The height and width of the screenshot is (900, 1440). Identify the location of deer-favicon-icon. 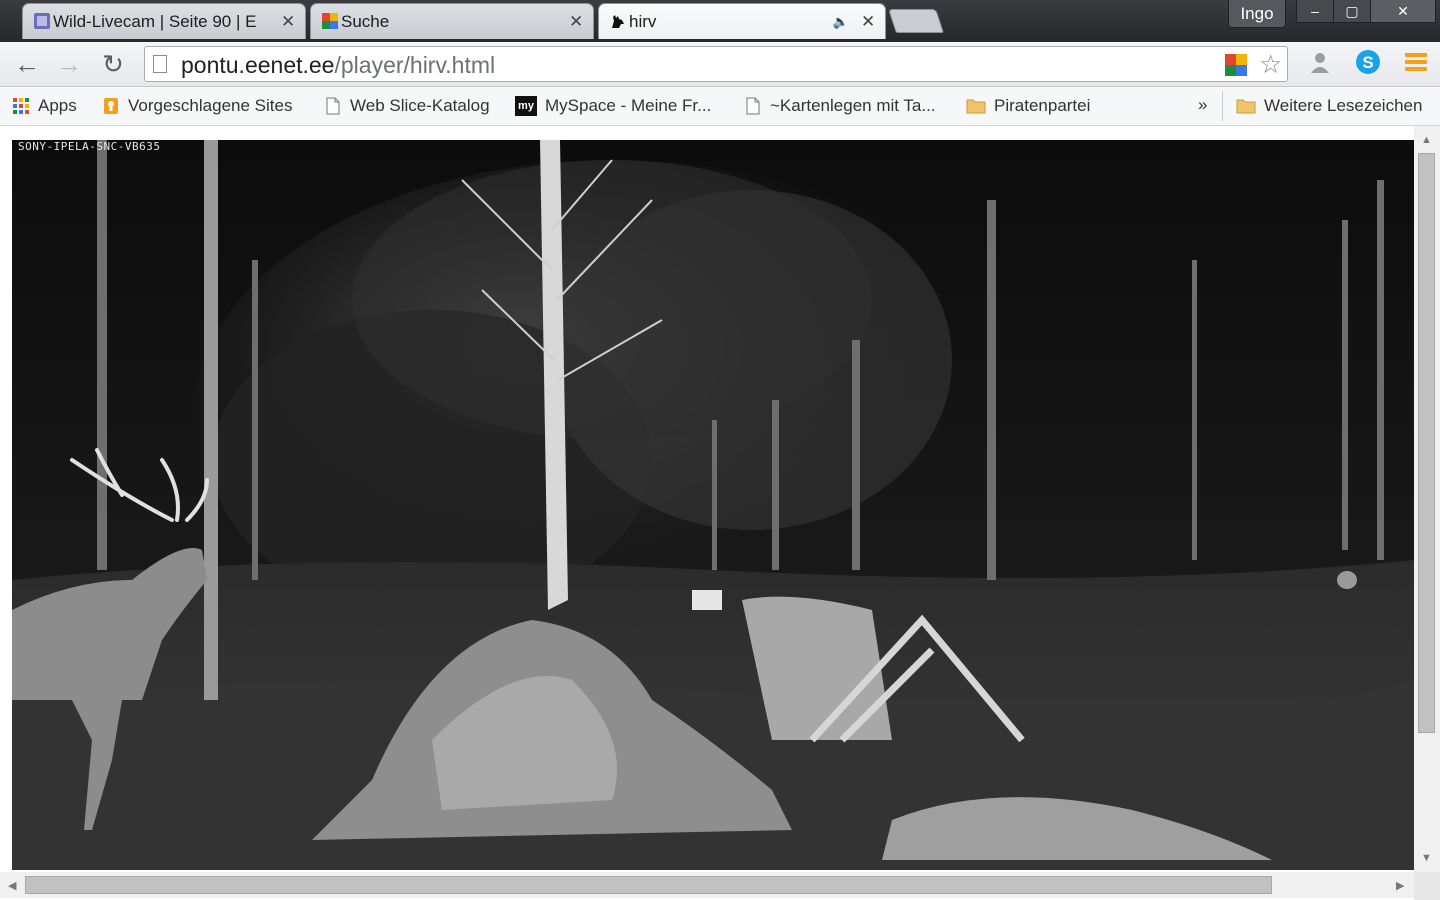
(618, 21).